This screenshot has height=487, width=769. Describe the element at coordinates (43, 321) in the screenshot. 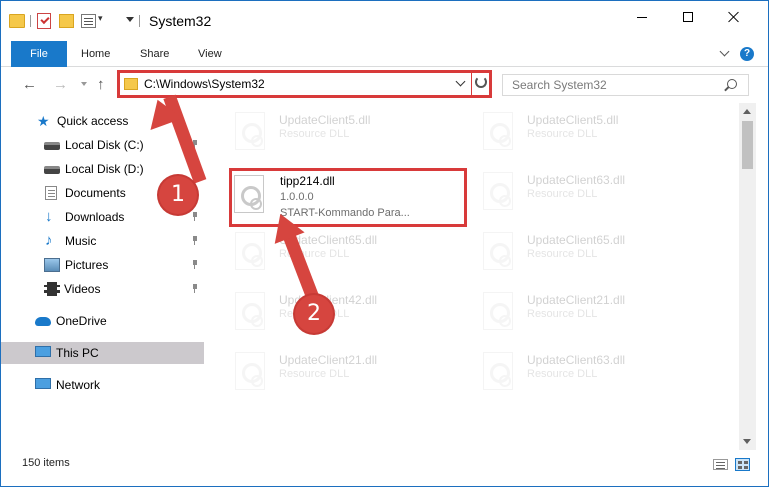

I see `cloud-icon` at that location.